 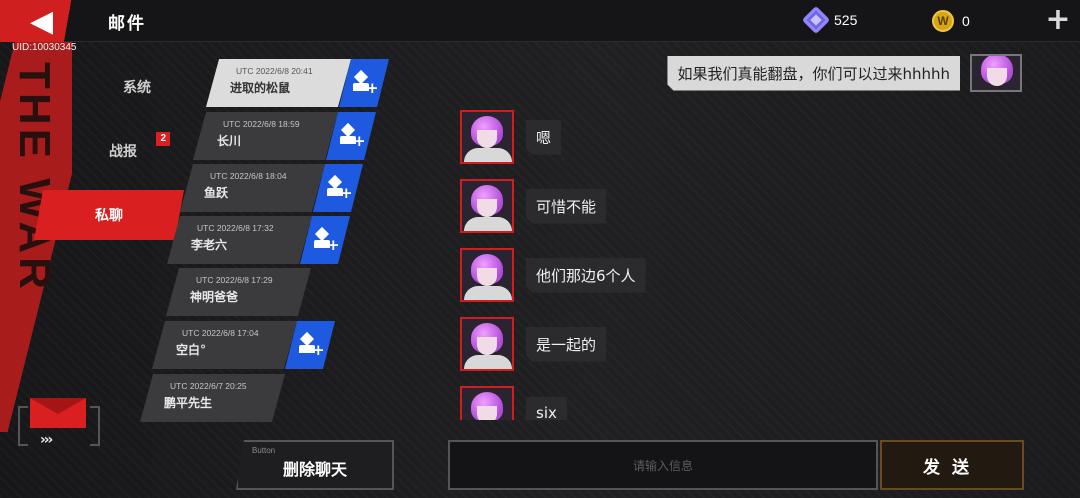 I want to click on chevron-right-icon: ›››, so click(x=46, y=440).